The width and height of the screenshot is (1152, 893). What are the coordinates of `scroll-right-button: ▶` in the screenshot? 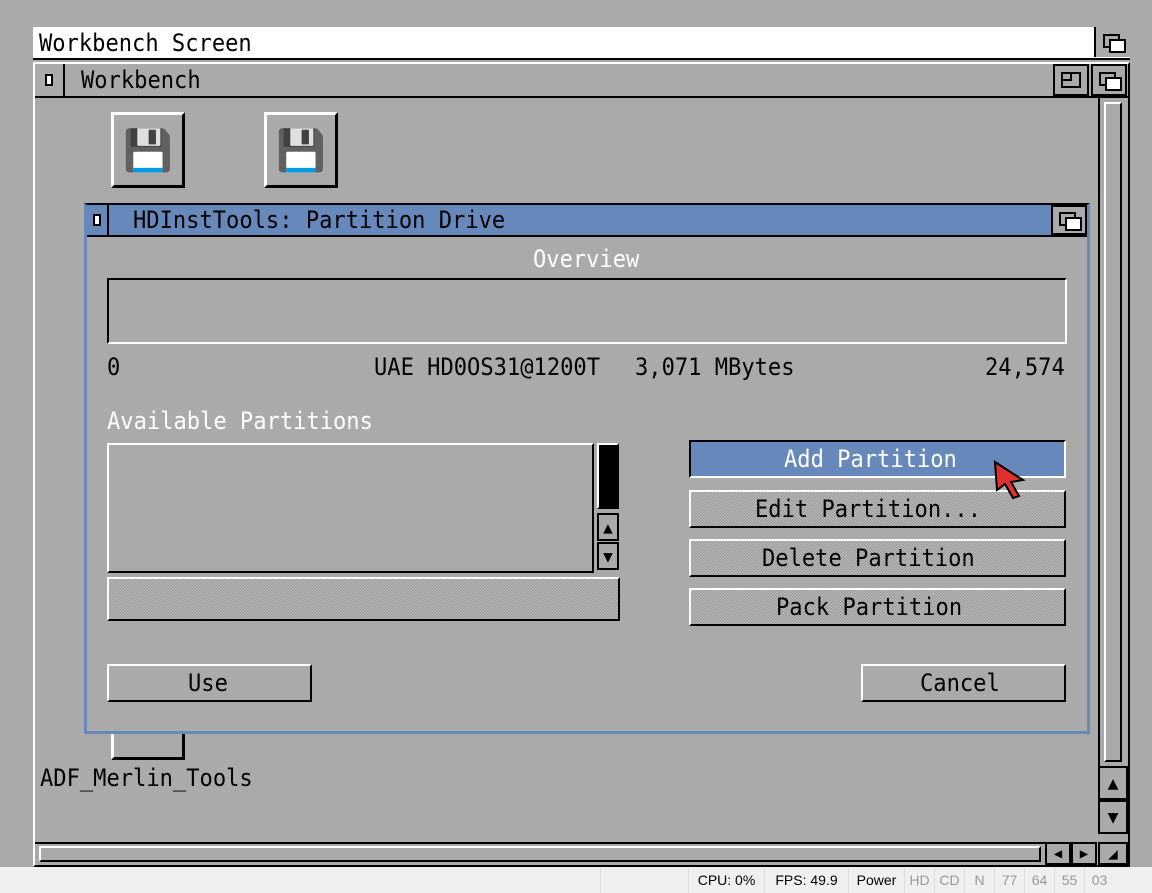 It's located at (1084, 853).